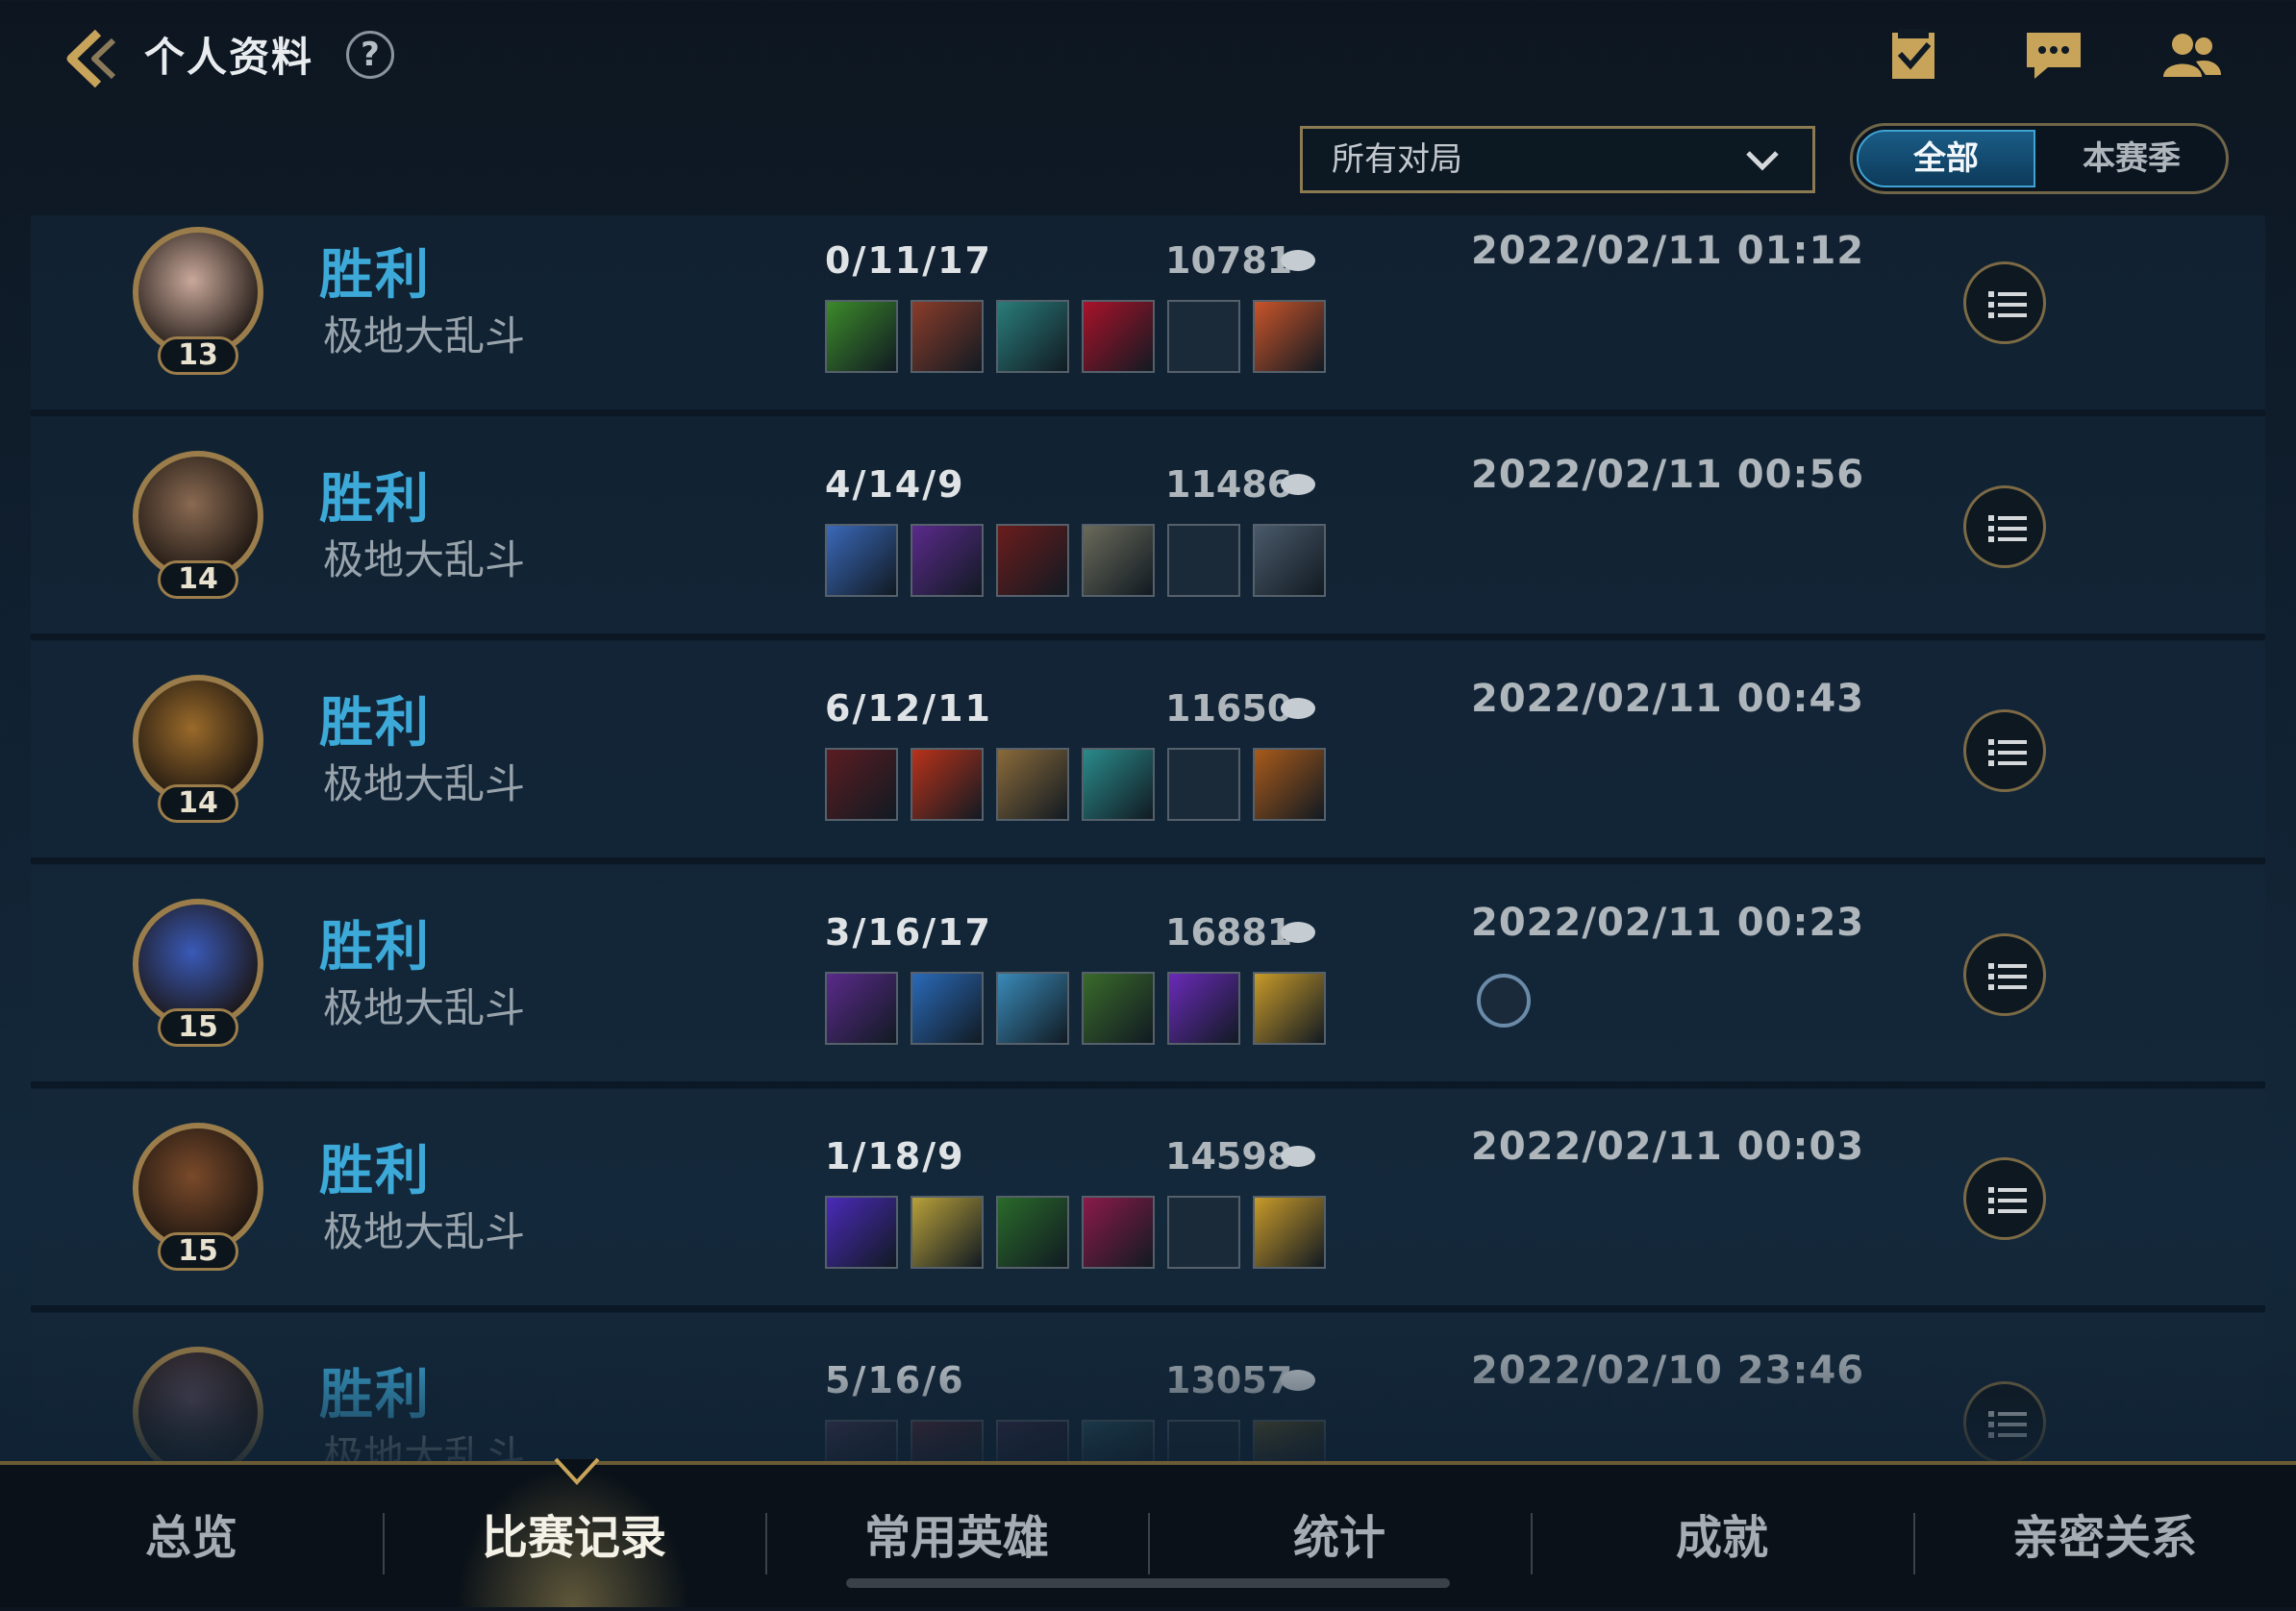  What do you see at coordinates (198, 355) in the screenshot?
I see `champion-level-badge: 13` at bounding box center [198, 355].